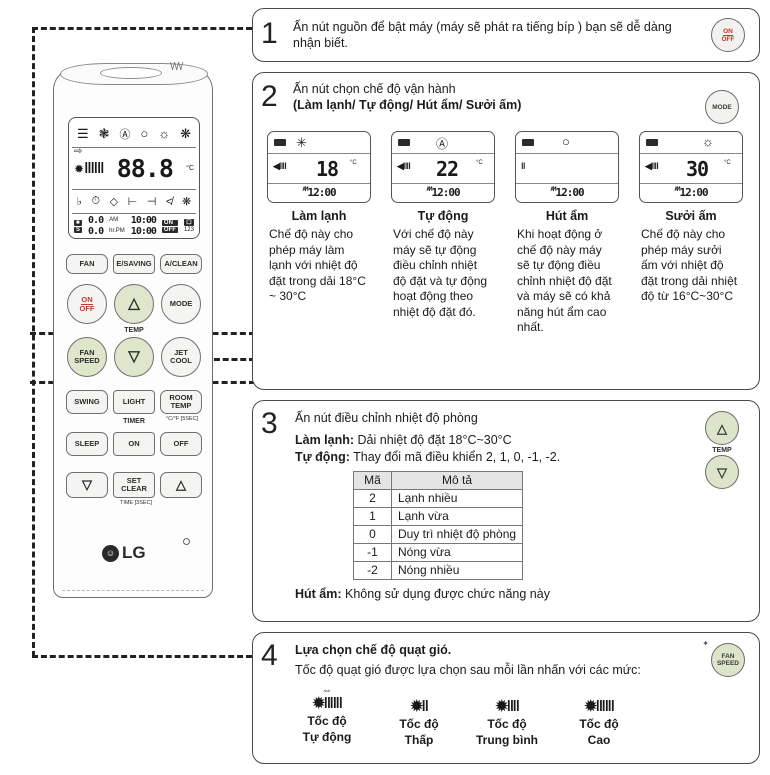  I want to click on mode-card-auto-time: AM12:00, so click(443, 192).